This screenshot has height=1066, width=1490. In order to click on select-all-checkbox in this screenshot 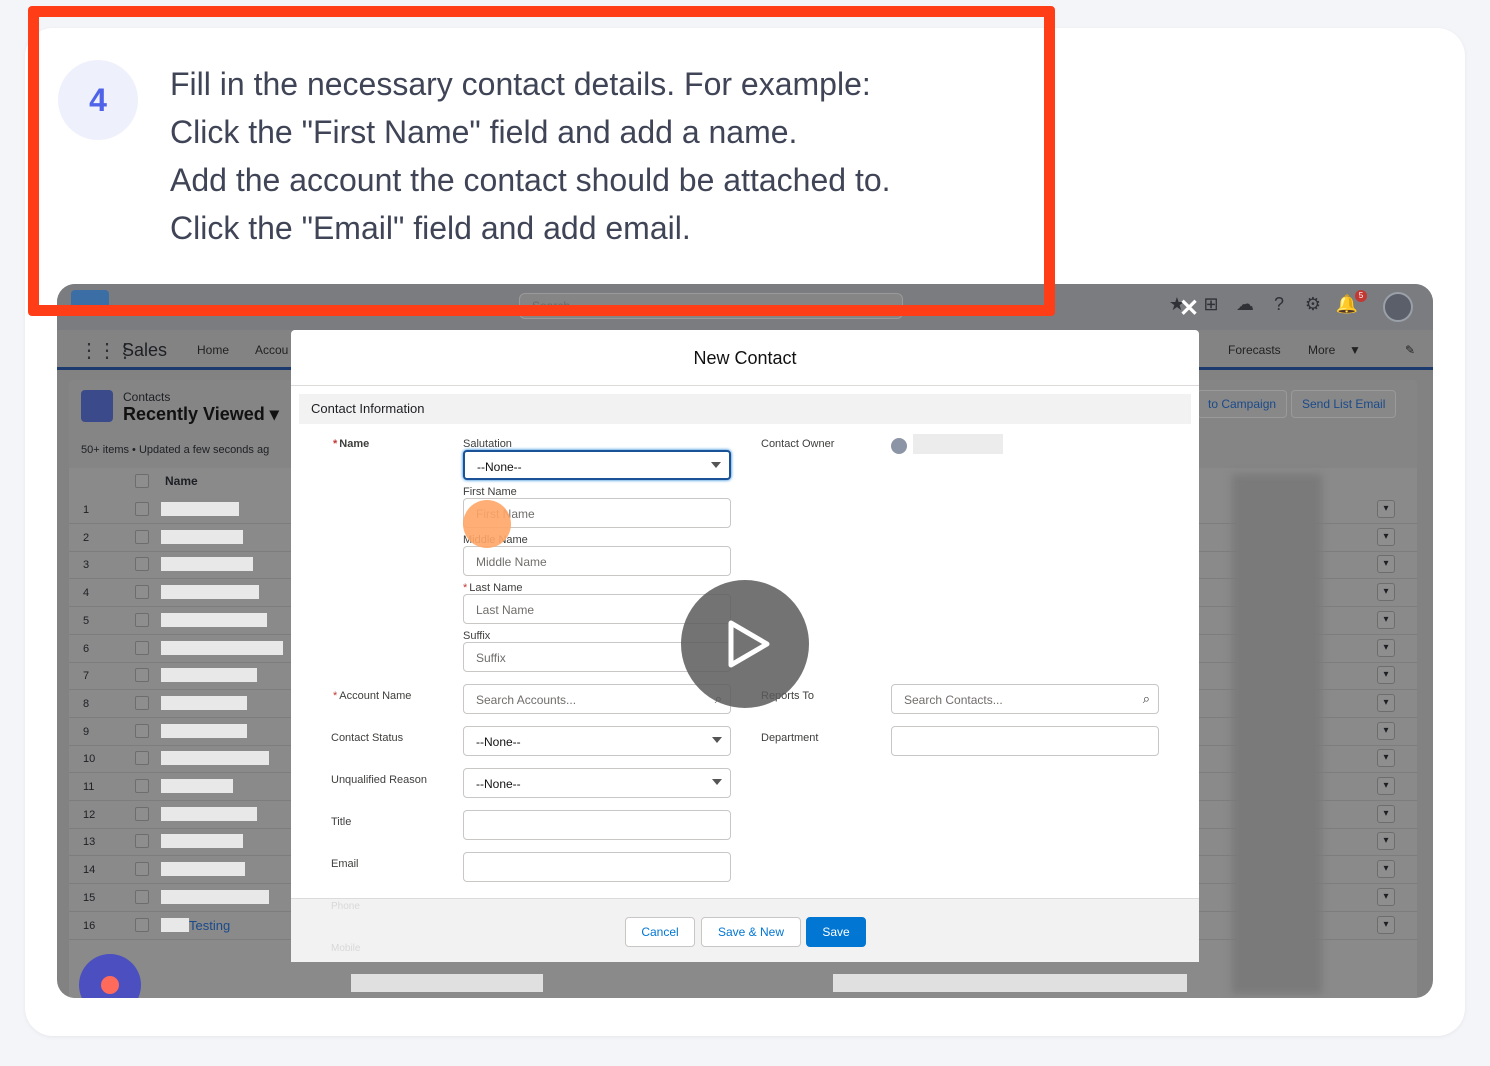, I will do `click(142, 481)`.